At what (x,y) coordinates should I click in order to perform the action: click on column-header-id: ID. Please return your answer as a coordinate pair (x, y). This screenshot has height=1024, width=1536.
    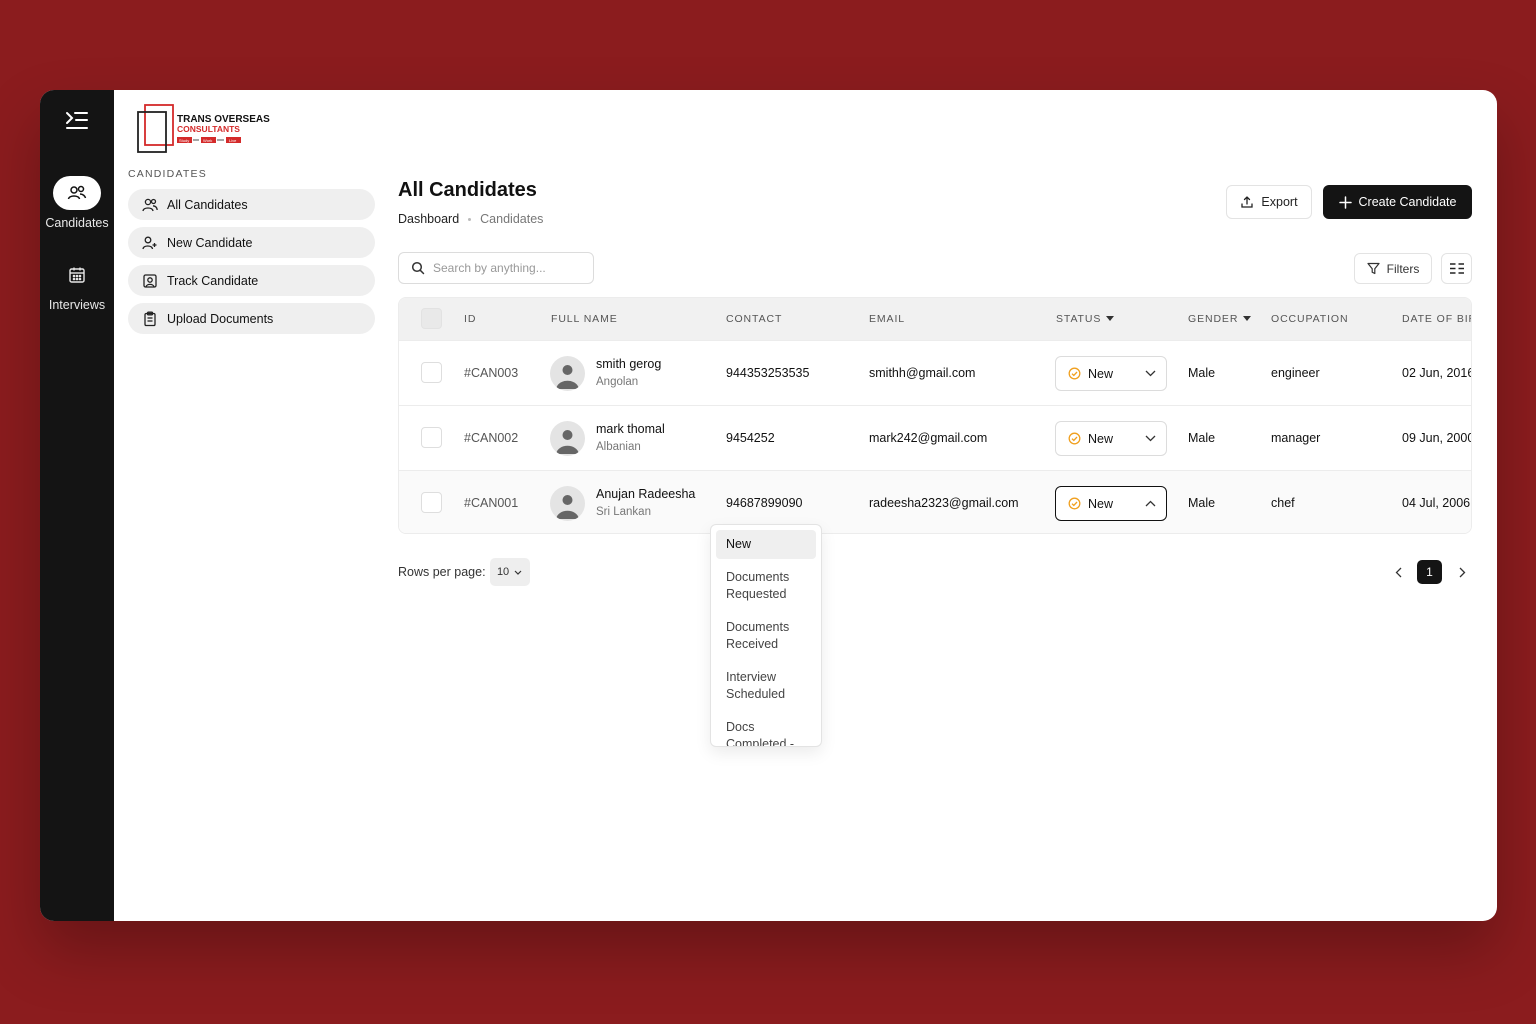
    Looking at the image, I should click on (470, 319).